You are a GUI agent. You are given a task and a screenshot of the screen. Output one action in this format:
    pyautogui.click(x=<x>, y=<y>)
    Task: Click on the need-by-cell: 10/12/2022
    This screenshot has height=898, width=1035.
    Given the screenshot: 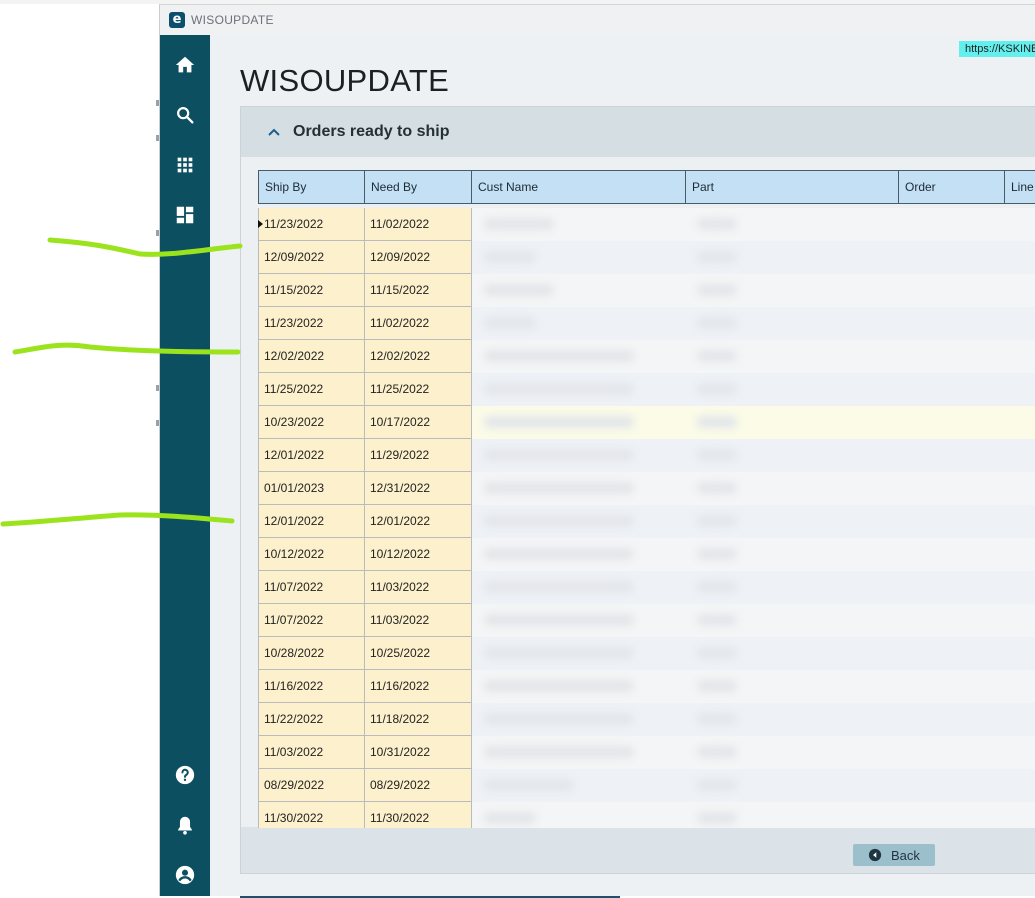 What is the action you would take?
    pyautogui.click(x=418, y=554)
    